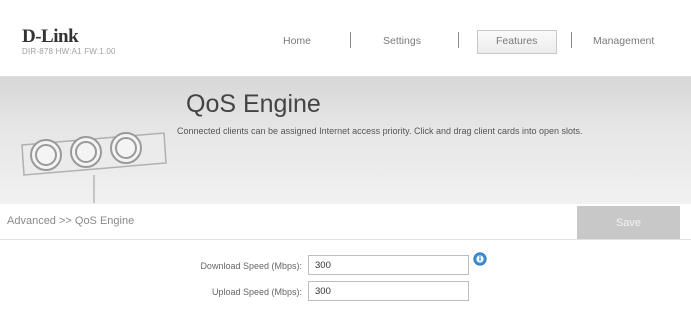 The height and width of the screenshot is (312, 691). What do you see at coordinates (69, 51) in the screenshot?
I see `model-info: DIR-878 HW:A1 FW:1.00` at bounding box center [69, 51].